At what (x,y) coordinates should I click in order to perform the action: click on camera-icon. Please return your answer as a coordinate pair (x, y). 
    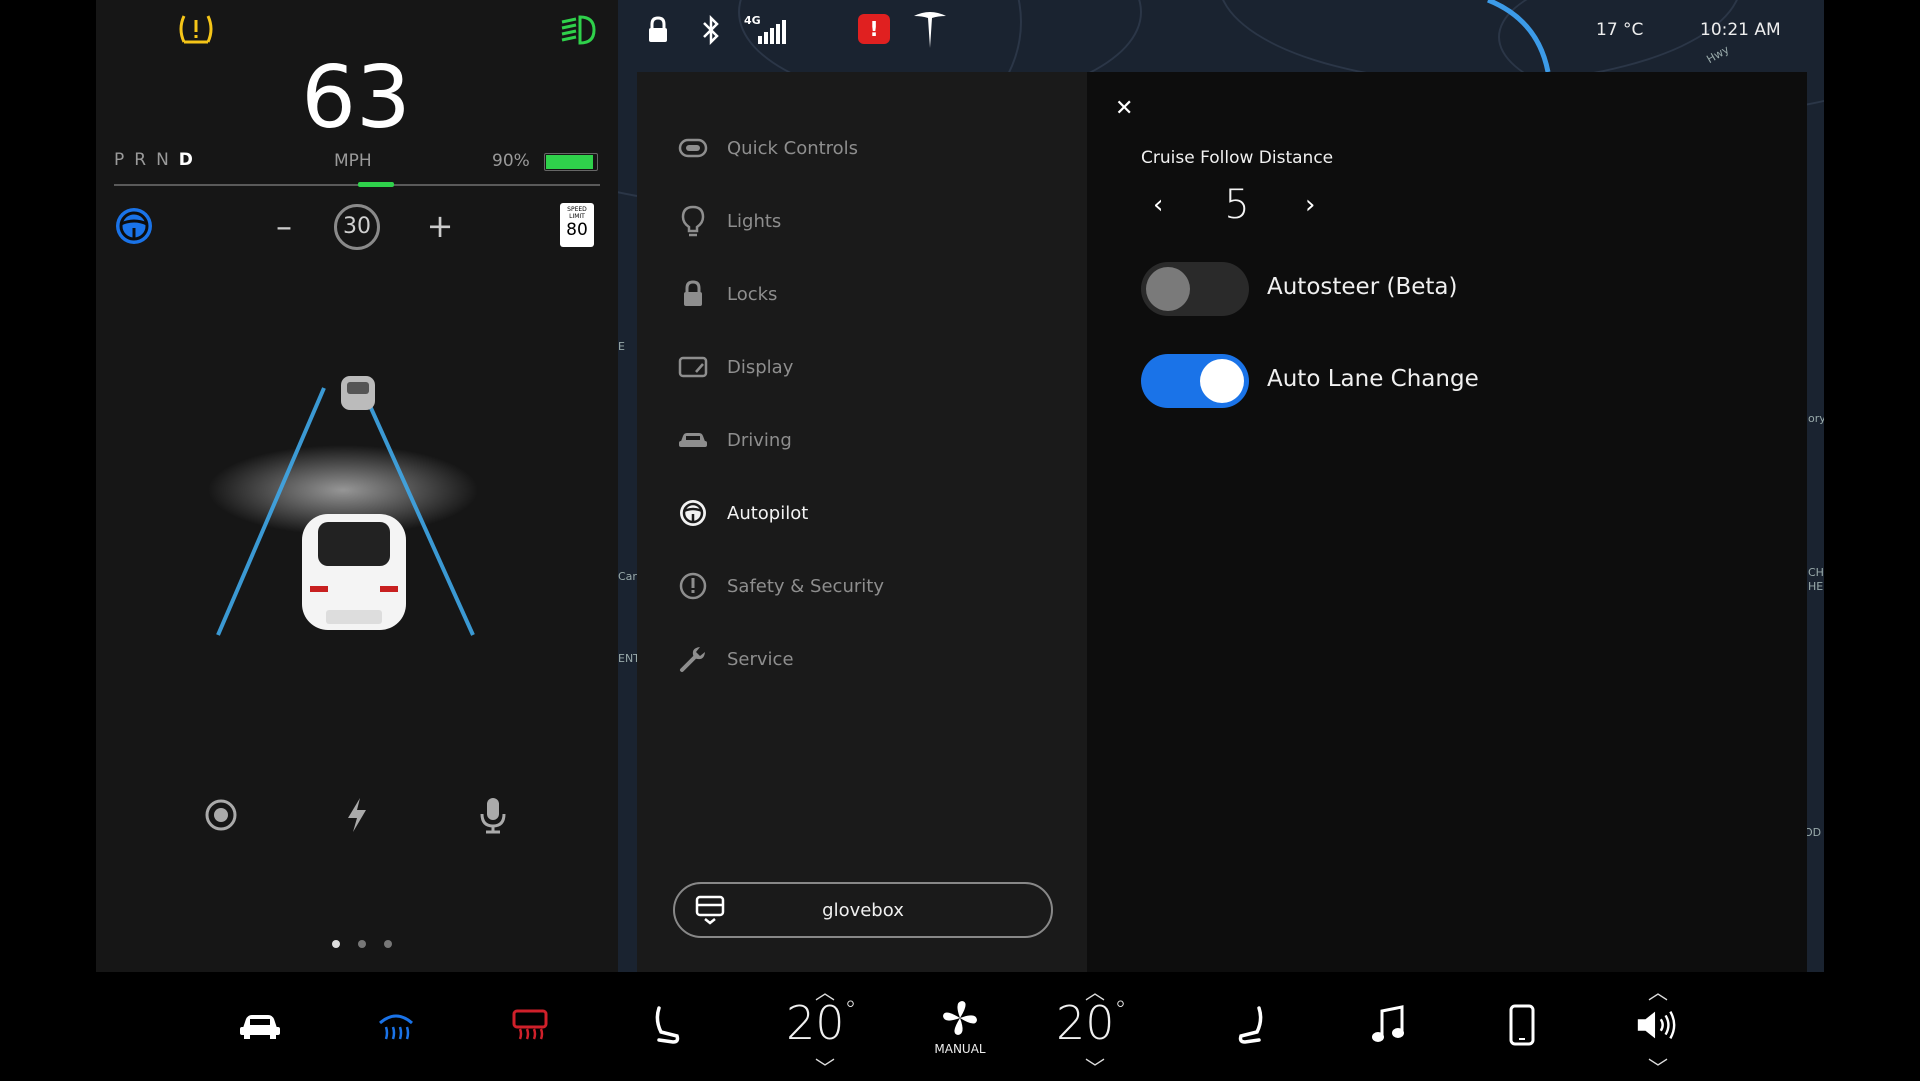
    Looking at the image, I should click on (221, 815).